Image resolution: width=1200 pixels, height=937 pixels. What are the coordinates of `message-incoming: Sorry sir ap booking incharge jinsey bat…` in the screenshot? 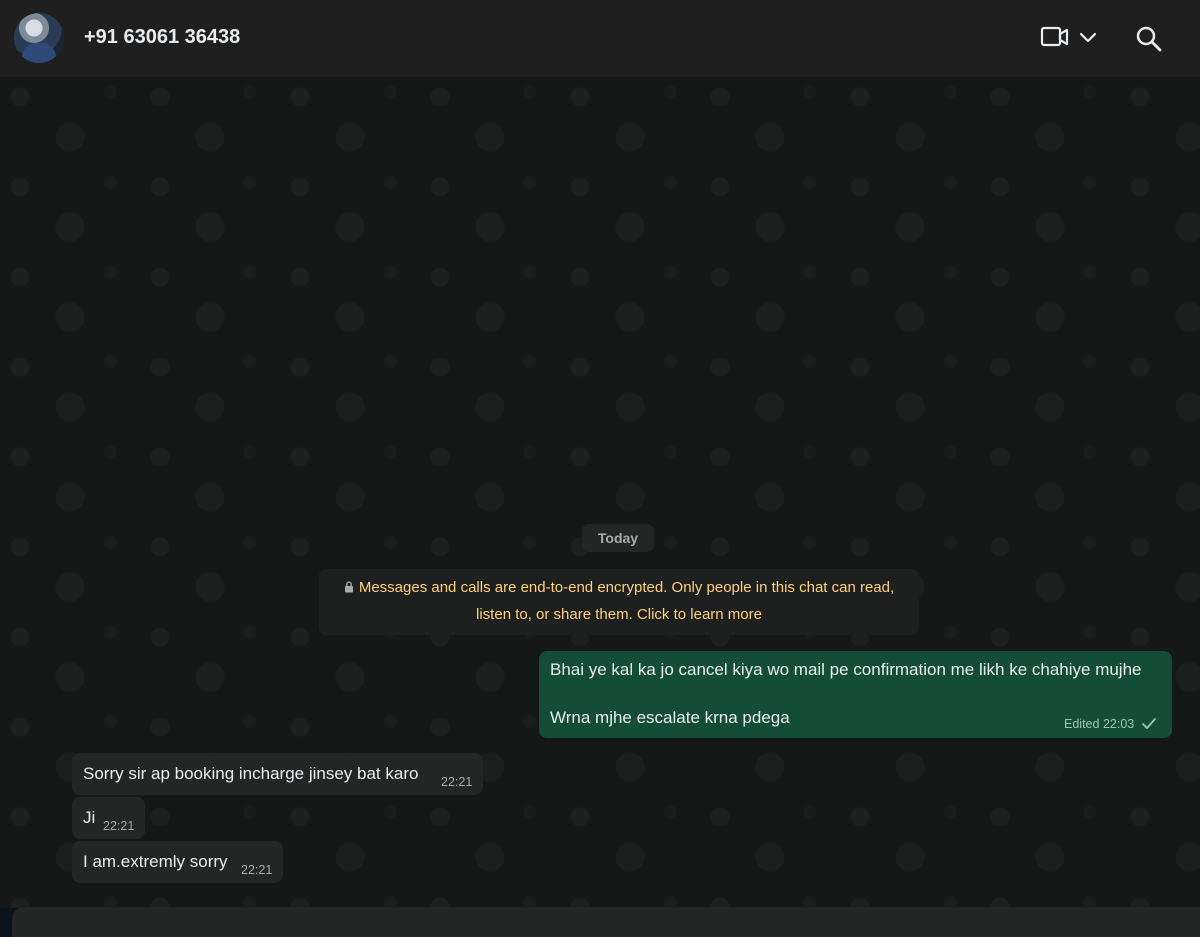 It's located at (277, 774).